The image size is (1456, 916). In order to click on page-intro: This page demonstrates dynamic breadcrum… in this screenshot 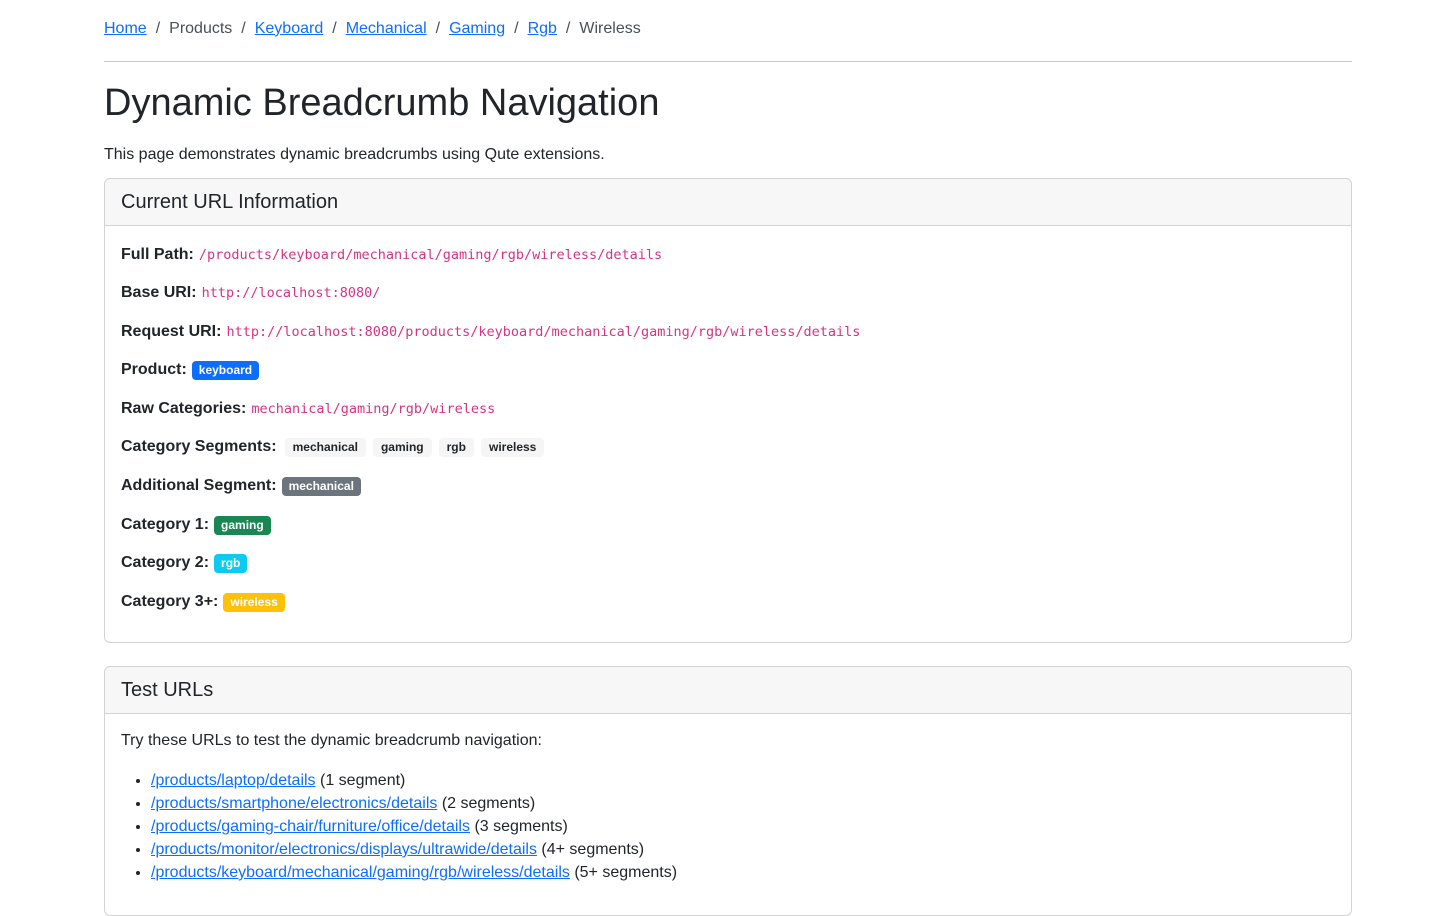, I will do `click(354, 154)`.